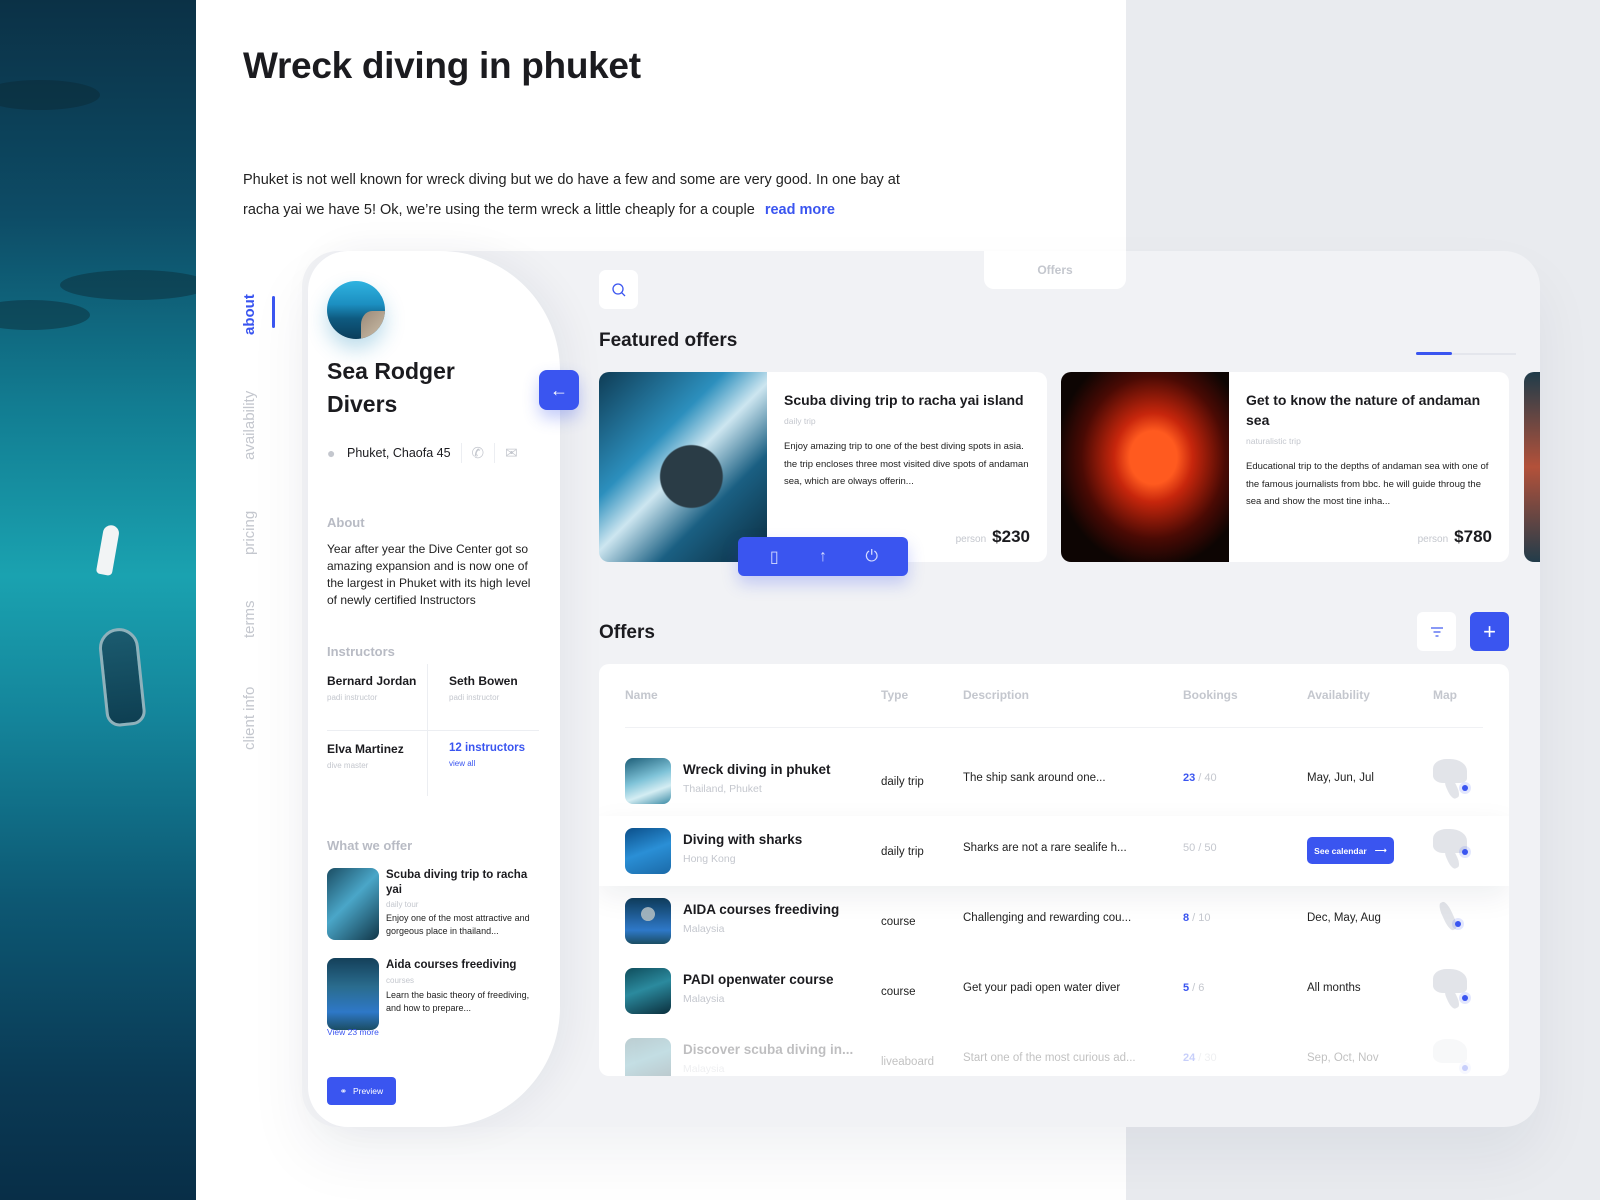  Describe the element at coordinates (823, 557) in the screenshot. I see `arrow-up-icon: ↑` at that location.